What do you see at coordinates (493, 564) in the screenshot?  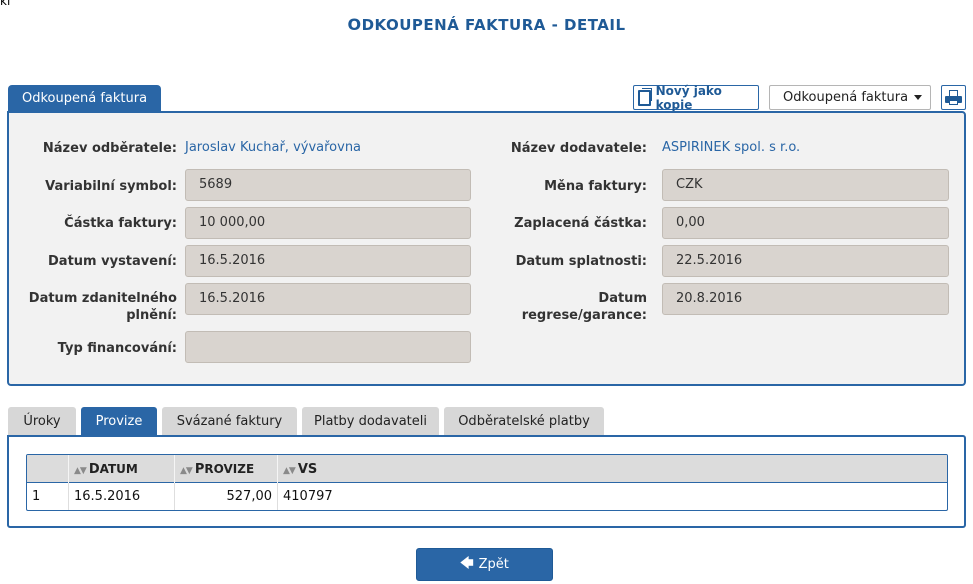 I see `back-button-label: Zpět` at bounding box center [493, 564].